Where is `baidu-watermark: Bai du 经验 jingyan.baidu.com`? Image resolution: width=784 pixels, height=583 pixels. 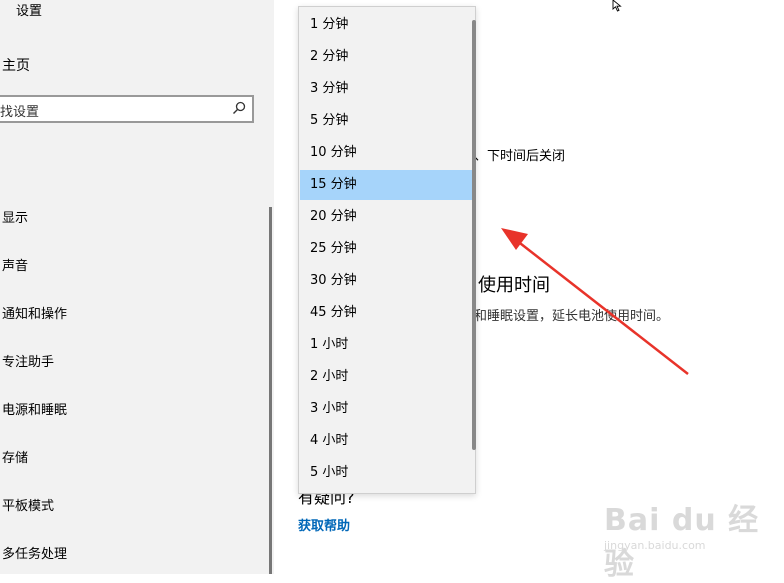
baidu-watermark: Bai du 经验 jingyan.baidu.com is located at coordinates (689, 538).